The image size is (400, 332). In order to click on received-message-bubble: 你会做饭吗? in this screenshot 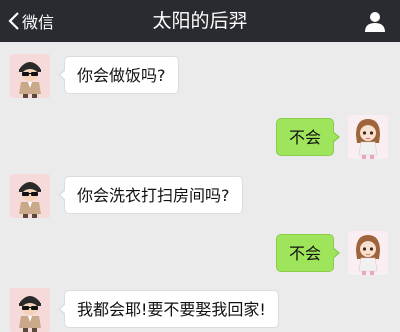, I will do `click(118, 75)`.